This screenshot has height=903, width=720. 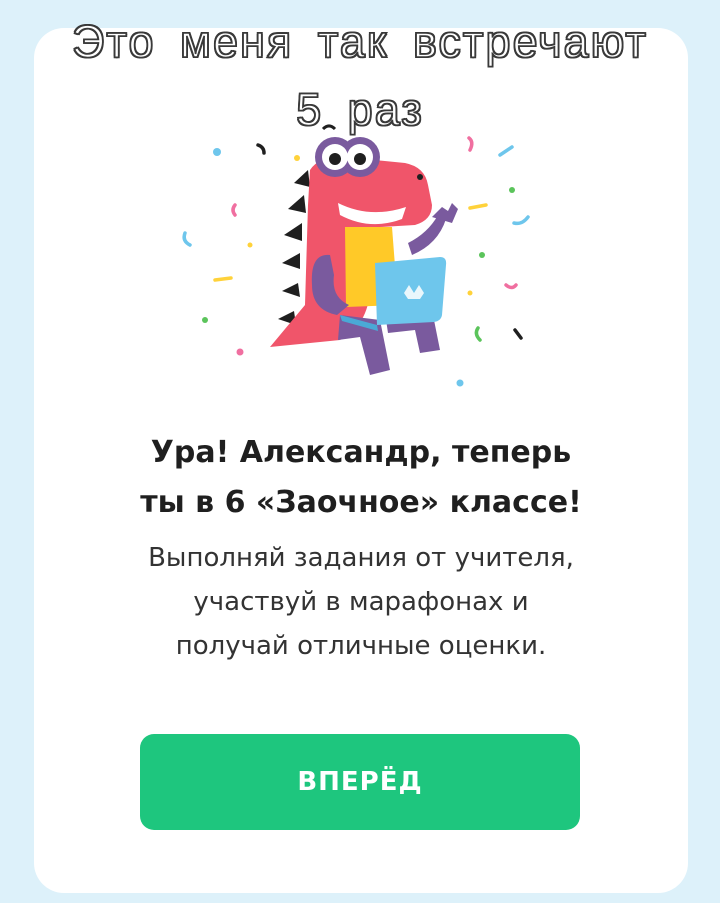 I want to click on caption-line-2: 5 раз, so click(x=359, y=109).